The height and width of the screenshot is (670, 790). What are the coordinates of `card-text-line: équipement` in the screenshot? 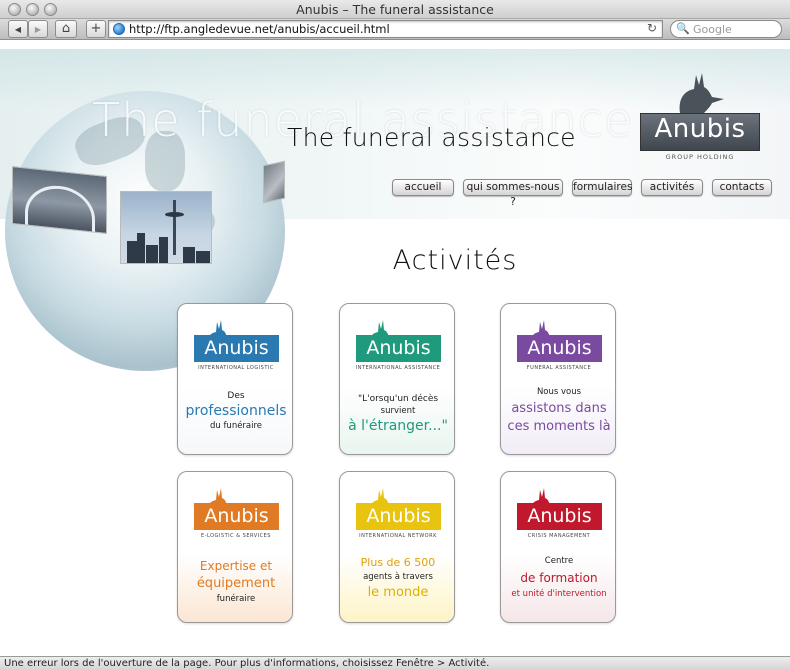 It's located at (236, 583).